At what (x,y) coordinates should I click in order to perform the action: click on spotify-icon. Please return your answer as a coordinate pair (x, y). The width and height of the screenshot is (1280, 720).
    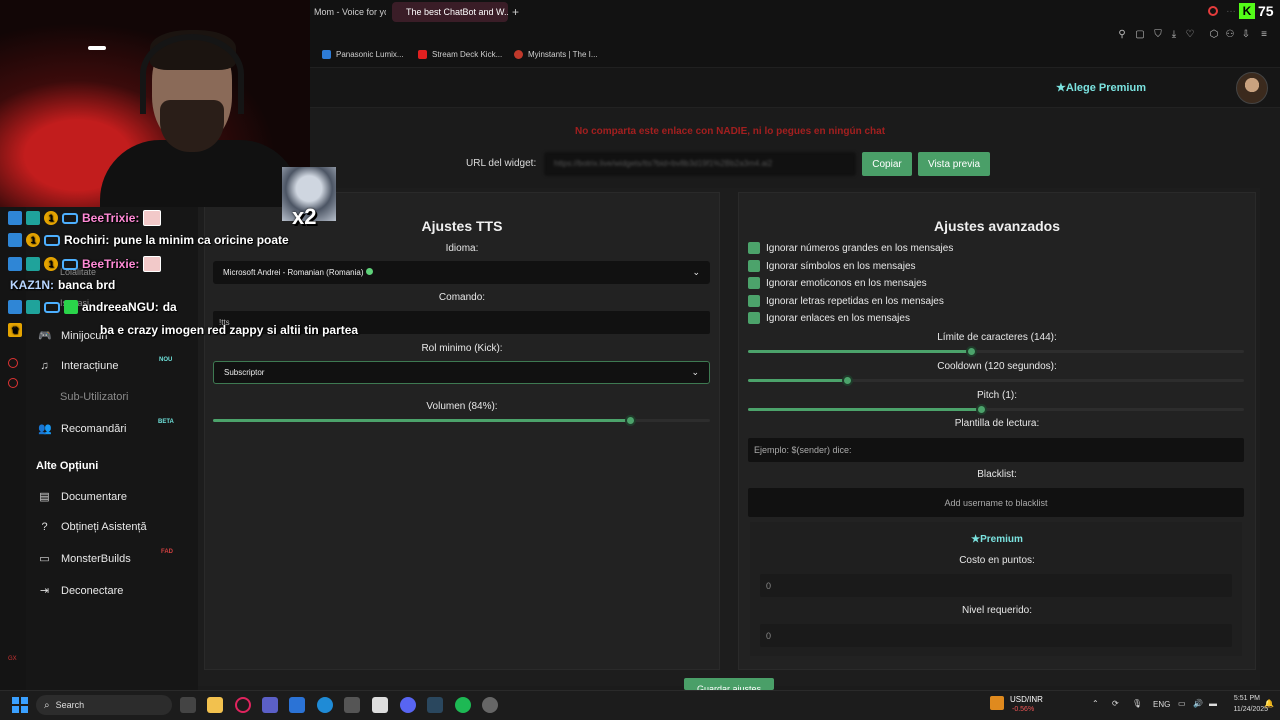
    Looking at the image, I should click on (463, 705).